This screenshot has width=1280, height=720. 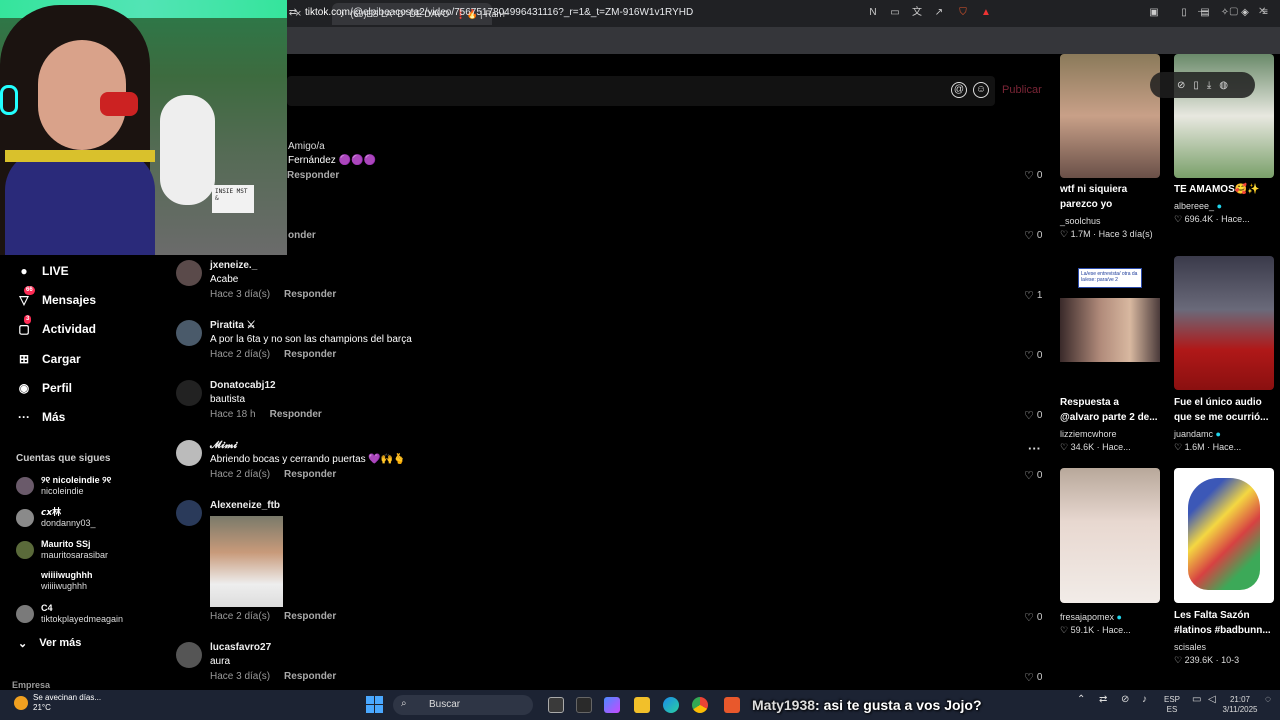 What do you see at coordinates (1209, 85) in the screenshot?
I see `download-icon: ⤓` at bounding box center [1209, 85].